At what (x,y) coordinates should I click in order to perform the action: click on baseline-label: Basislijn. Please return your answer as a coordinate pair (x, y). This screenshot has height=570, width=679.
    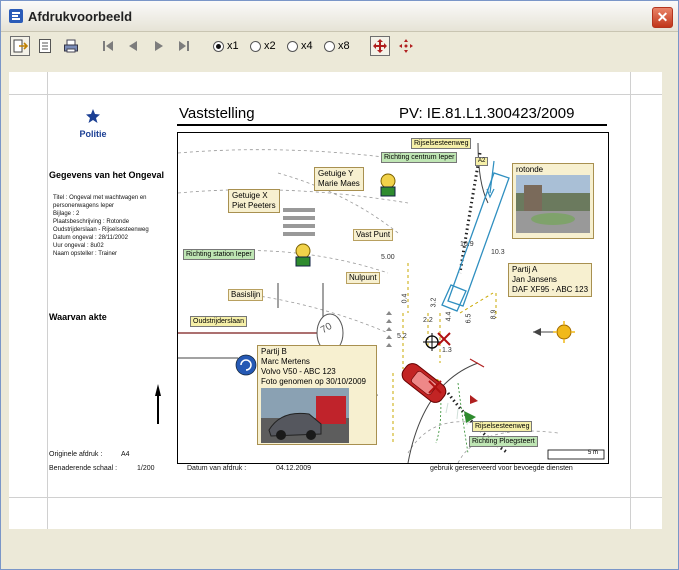
    Looking at the image, I should click on (246, 295).